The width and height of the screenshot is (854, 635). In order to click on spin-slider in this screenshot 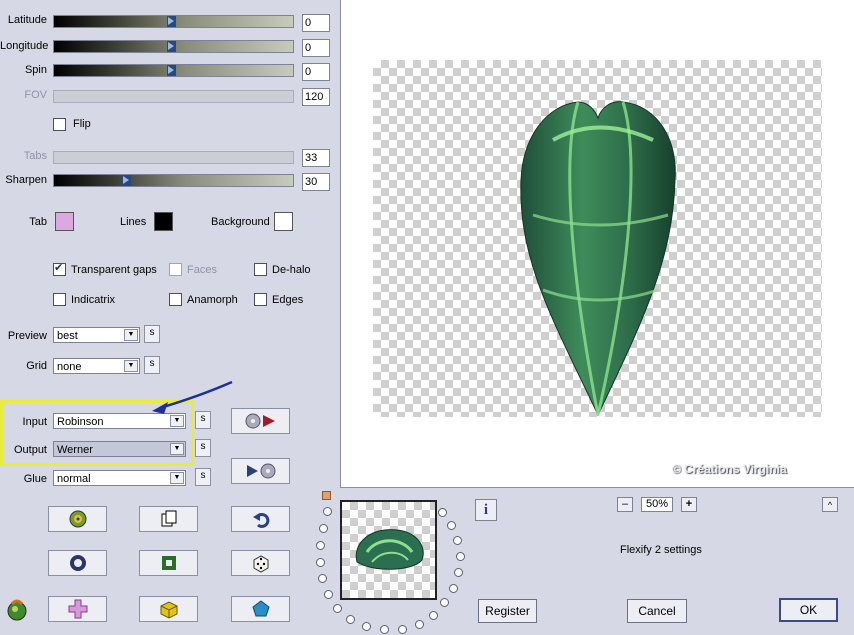, I will do `click(173, 70)`.